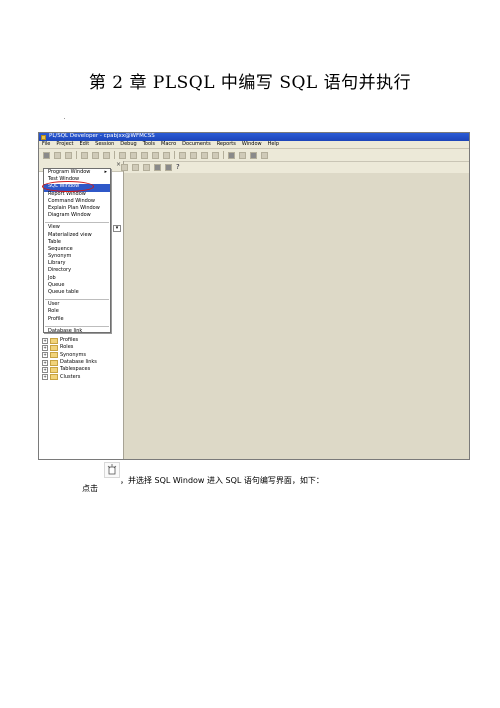  What do you see at coordinates (64, 144) in the screenshot?
I see `menu-project: Project` at bounding box center [64, 144].